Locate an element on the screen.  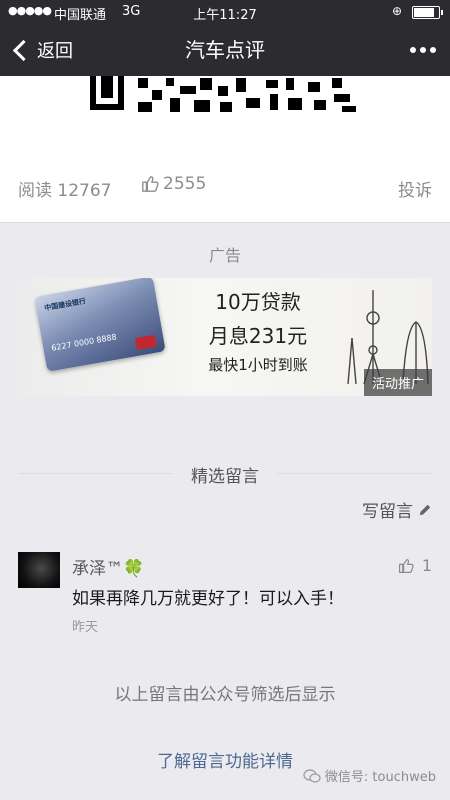
ad-tag: 活动推广 is located at coordinates (397, 382).